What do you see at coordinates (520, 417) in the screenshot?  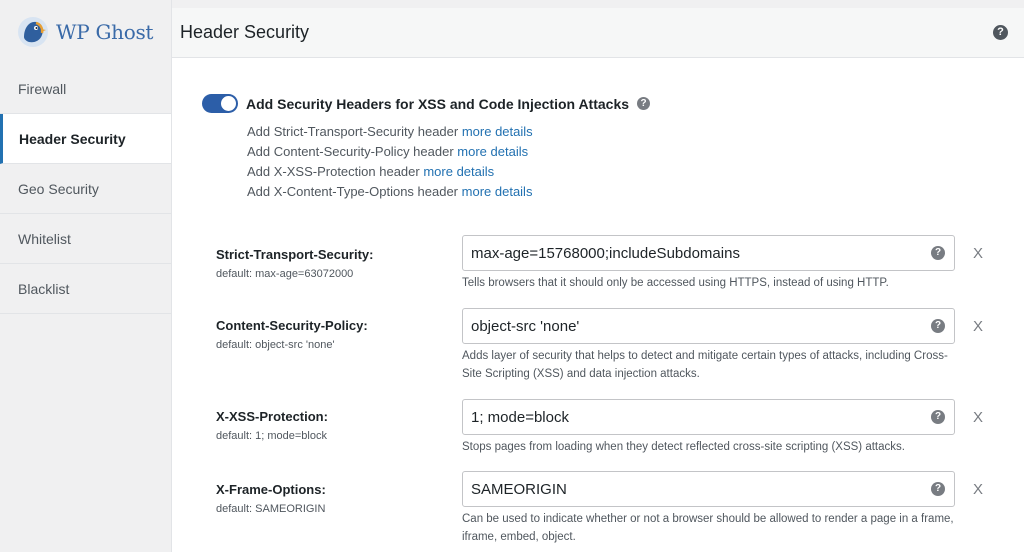 I see `input-value: 1; mode=block` at bounding box center [520, 417].